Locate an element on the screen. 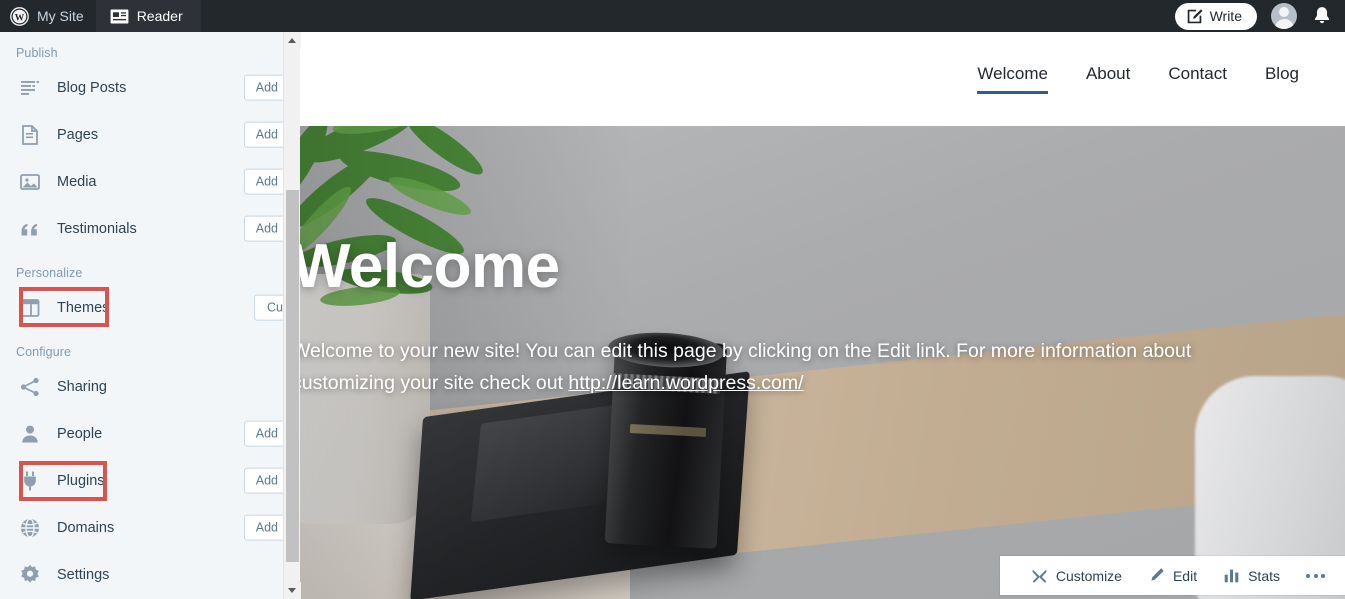 This screenshot has height=599, width=1345. sidebar-section-label-configure: Configure is located at coordinates (44, 352).